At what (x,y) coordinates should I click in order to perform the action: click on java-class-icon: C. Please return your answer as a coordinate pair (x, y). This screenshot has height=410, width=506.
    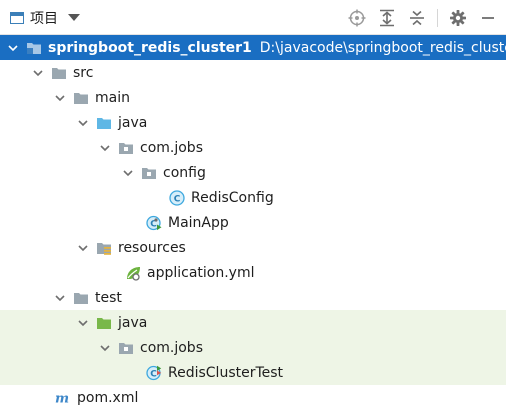
    Looking at the image, I should click on (177, 197).